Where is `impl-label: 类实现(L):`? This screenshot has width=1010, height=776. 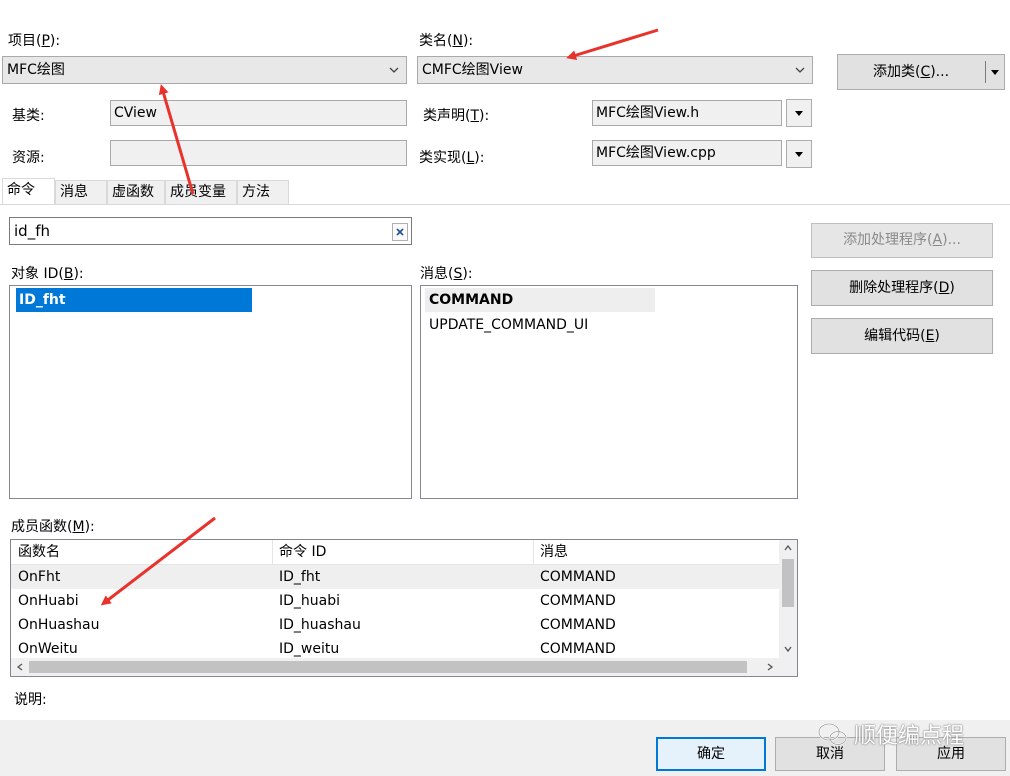
impl-label: 类实现(L): is located at coordinates (452, 158).